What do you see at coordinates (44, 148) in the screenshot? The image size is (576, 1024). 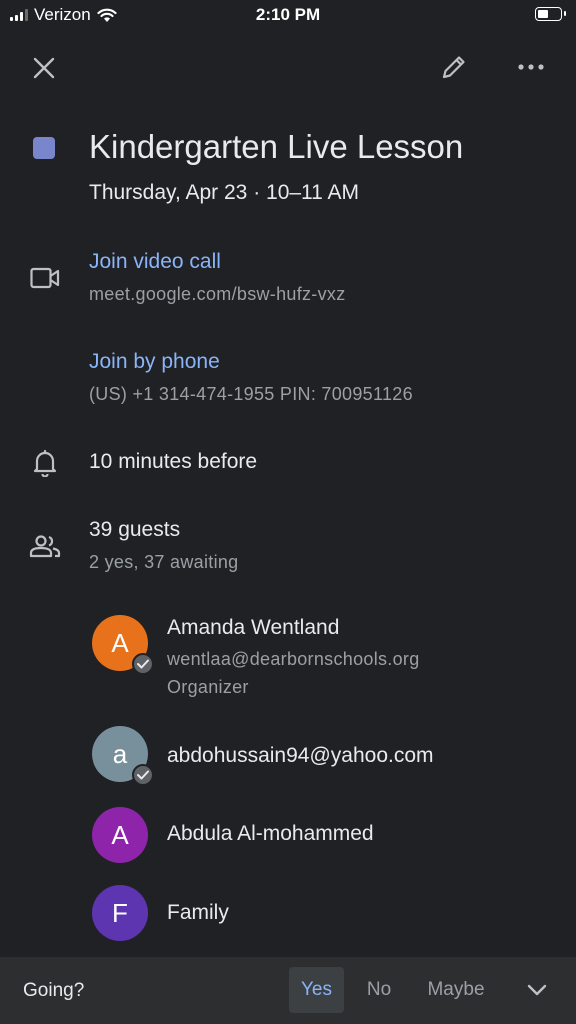 I see `event-color-indicator` at bounding box center [44, 148].